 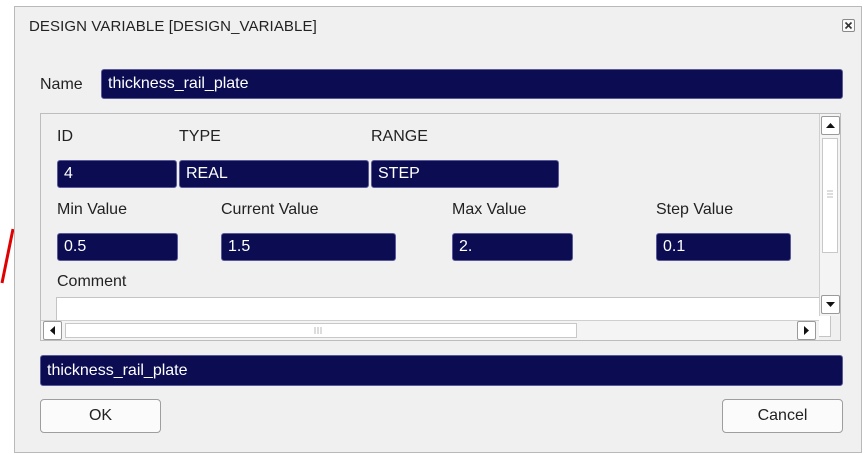 I want to click on close-button, so click(x=848, y=25).